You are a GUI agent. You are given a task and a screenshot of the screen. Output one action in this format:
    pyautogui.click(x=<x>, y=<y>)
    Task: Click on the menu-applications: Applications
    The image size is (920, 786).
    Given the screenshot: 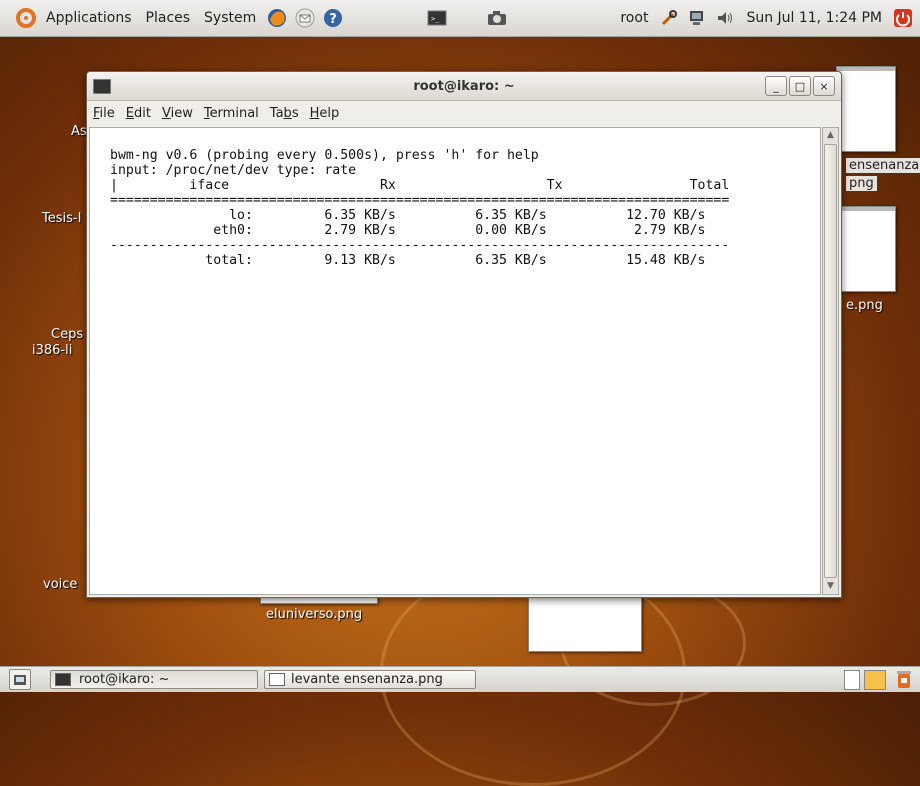 What is the action you would take?
    pyautogui.click(x=89, y=18)
    